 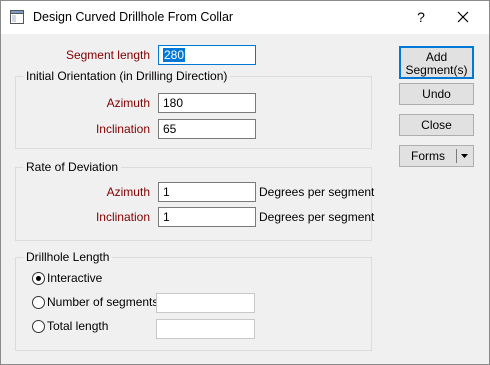 What do you see at coordinates (38, 326) in the screenshot?
I see `radio-total-length` at bounding box center [38, 326].